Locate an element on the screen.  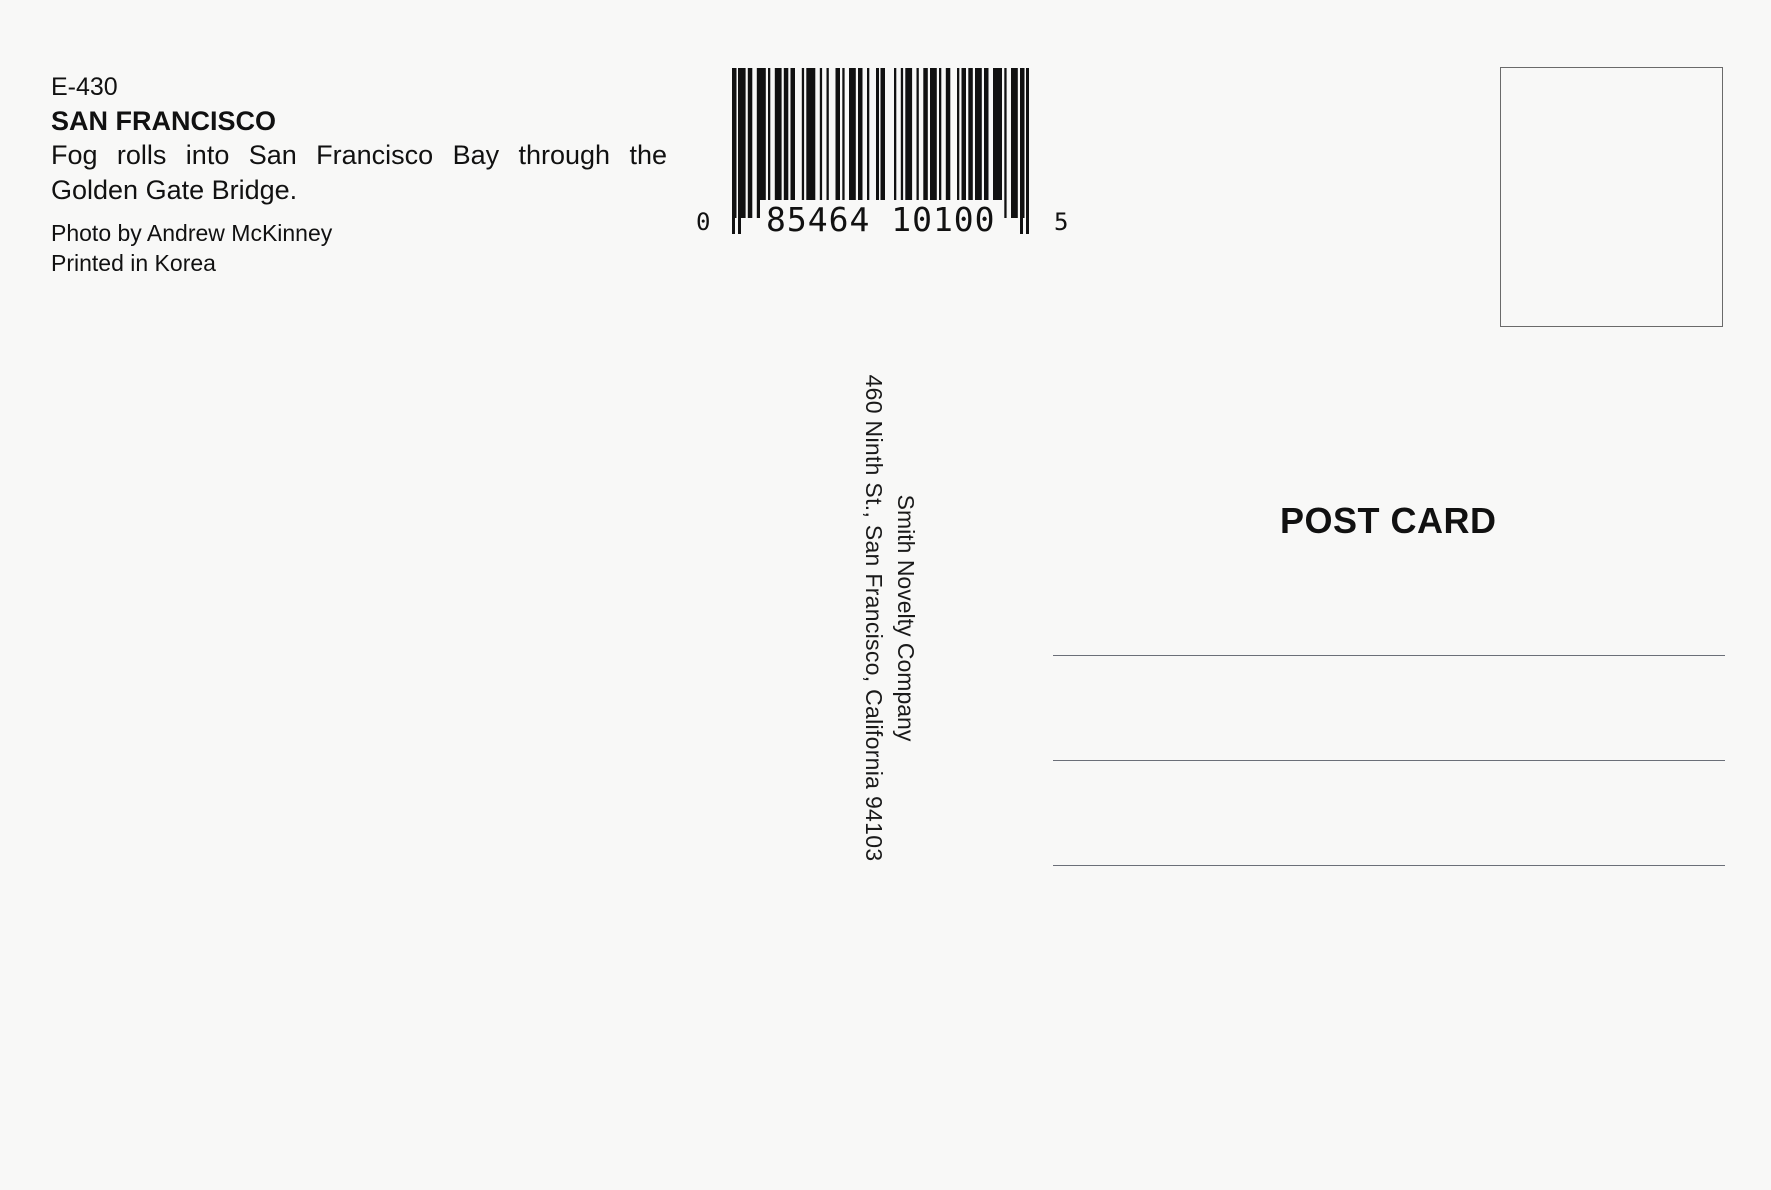
barcode-trail-digit: 5 is located at coordinates (1061, 222).